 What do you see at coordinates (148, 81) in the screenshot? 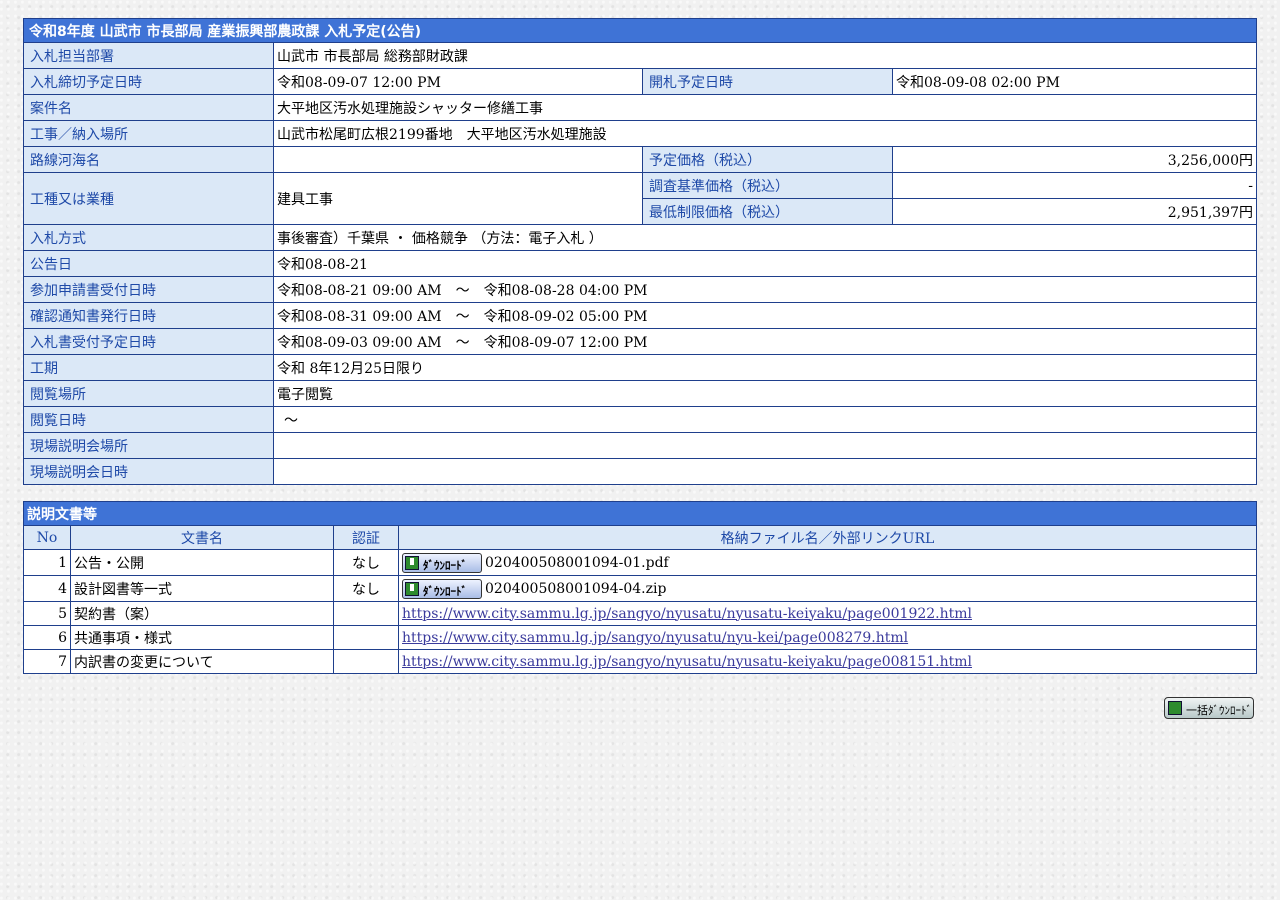
I see `label-deadline: 入札締切予定日時` at bounding box center [148, 81].